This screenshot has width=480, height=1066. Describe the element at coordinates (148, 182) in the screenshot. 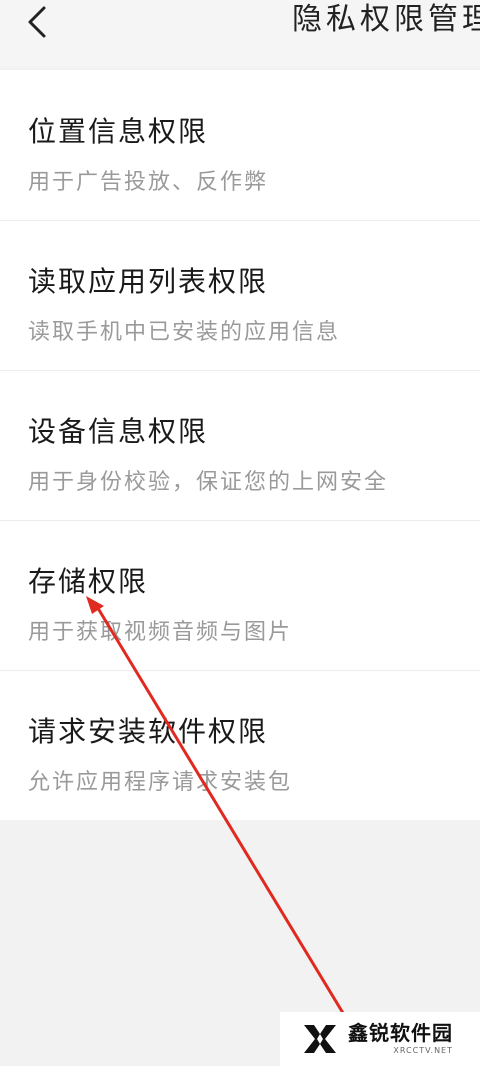

I see `permission-description: 用于广告投放、反作弊` at that location.